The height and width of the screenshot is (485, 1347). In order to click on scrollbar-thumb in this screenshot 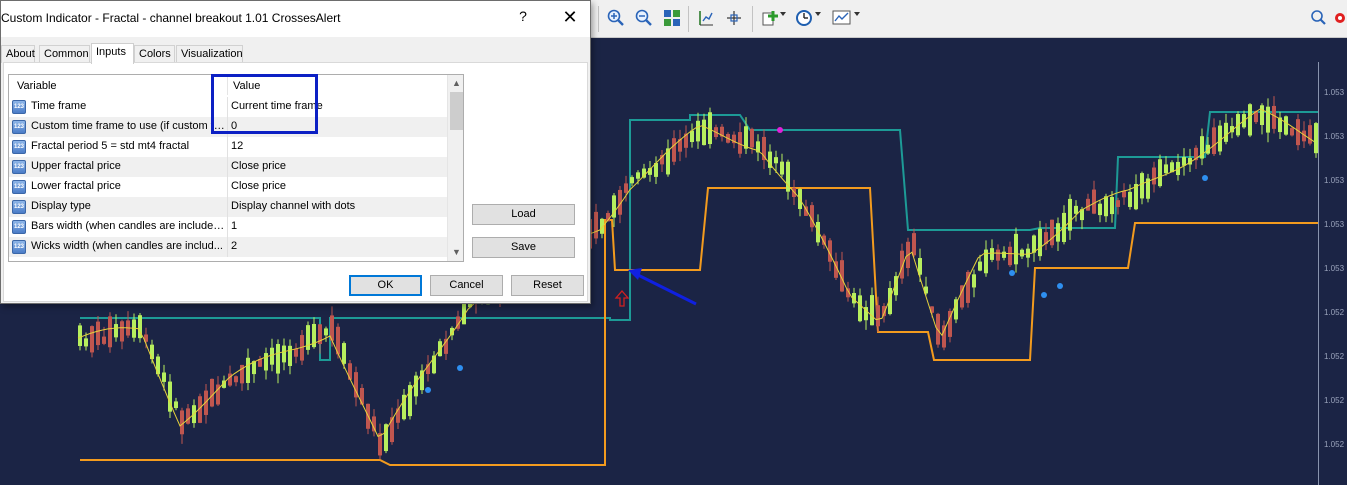, I will do `click(456, 111)`.